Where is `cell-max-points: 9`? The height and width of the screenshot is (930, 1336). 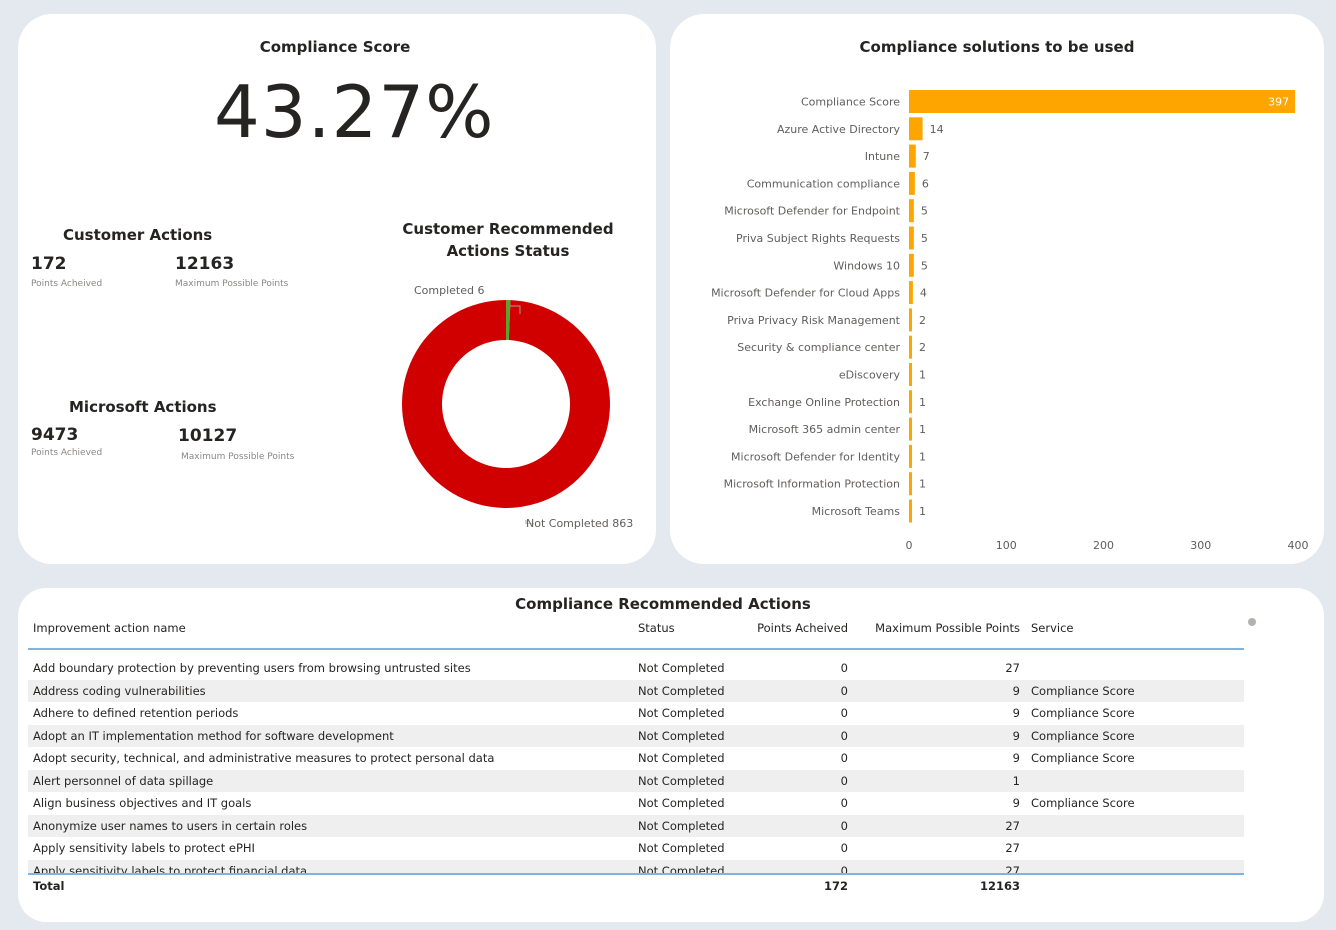
cell-max-points: 9 is located at coordinates (1016, 690).